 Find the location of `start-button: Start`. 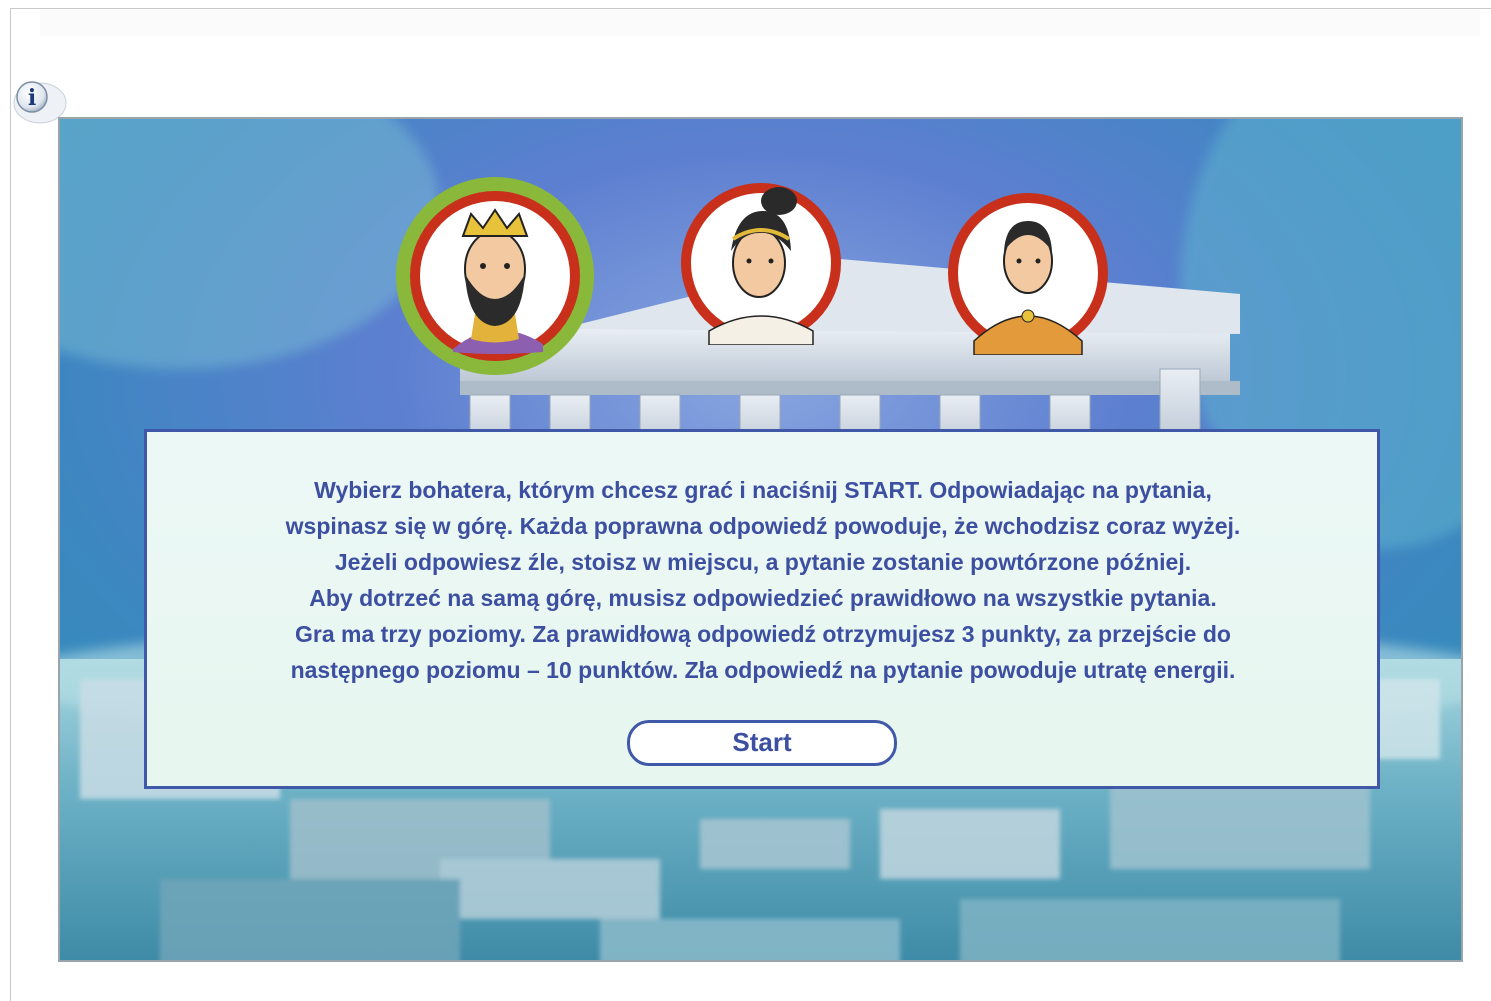

start-button: Start is located at coordinates (762, 743).